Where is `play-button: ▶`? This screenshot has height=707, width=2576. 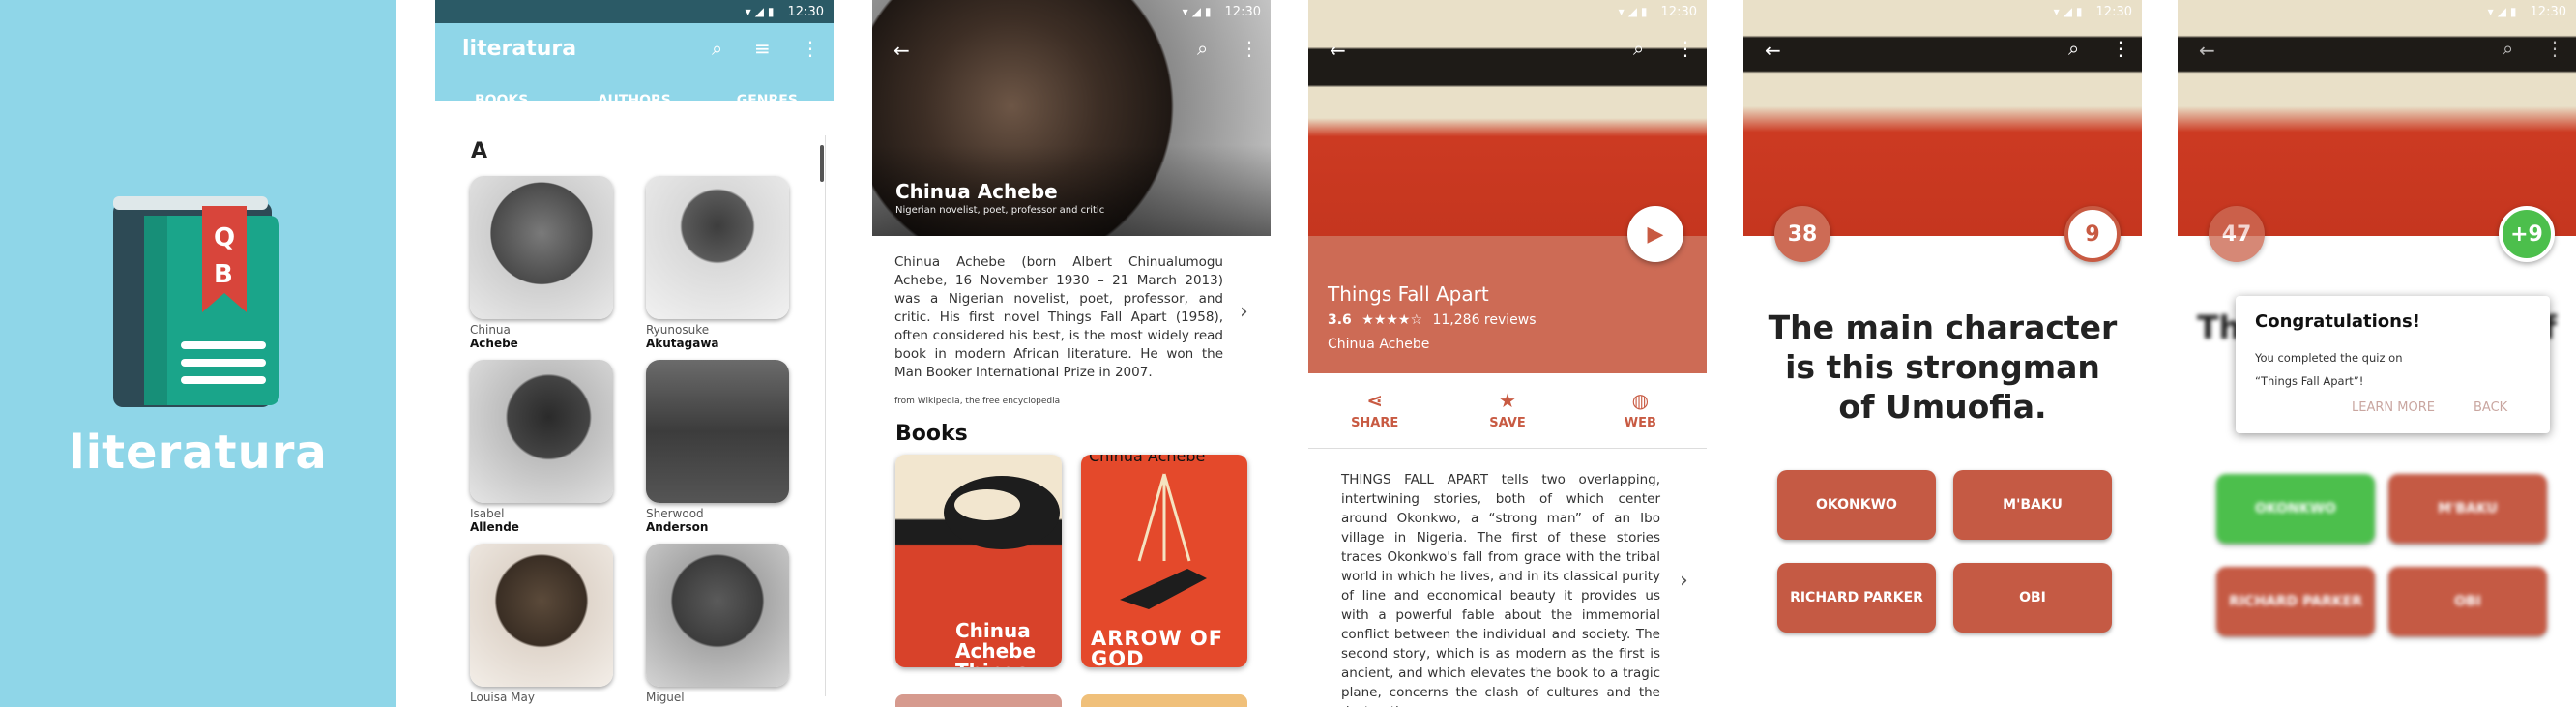 play-button: ▶ is located at coordinates (1655, 234).